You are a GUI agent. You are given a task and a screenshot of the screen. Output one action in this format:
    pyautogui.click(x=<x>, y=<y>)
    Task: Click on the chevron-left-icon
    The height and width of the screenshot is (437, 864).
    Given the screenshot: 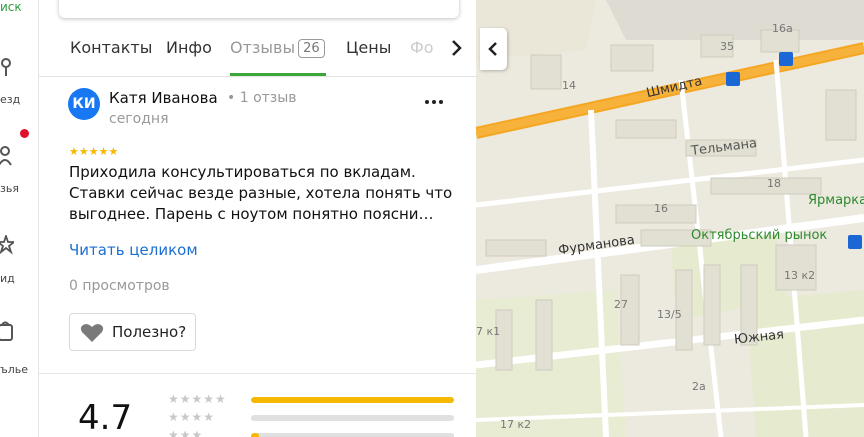 What is the action you would take?
    pyautogui.click(x=492, y=49)
    